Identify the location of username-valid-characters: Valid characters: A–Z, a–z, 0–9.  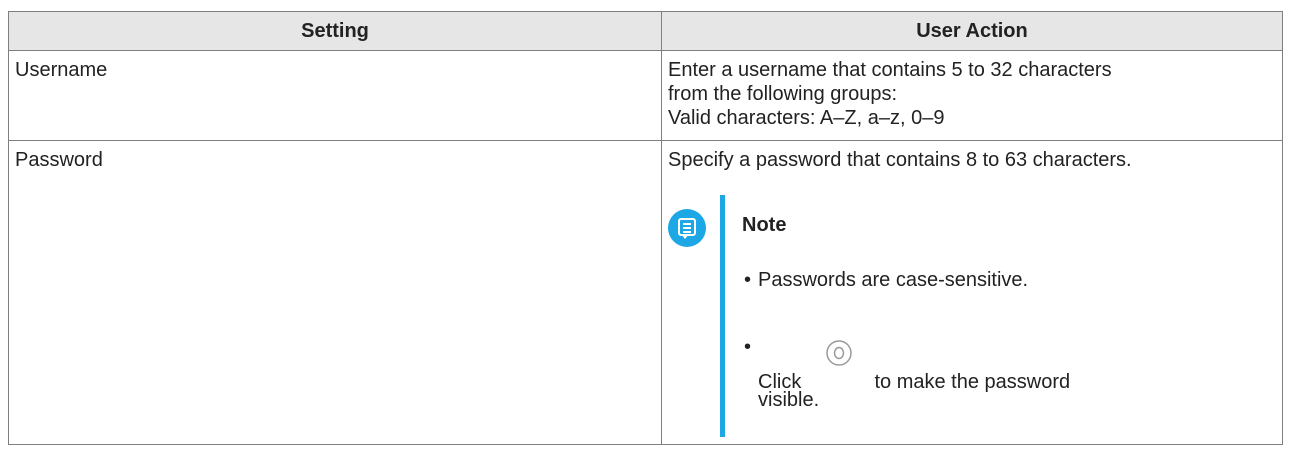
(806, 118).